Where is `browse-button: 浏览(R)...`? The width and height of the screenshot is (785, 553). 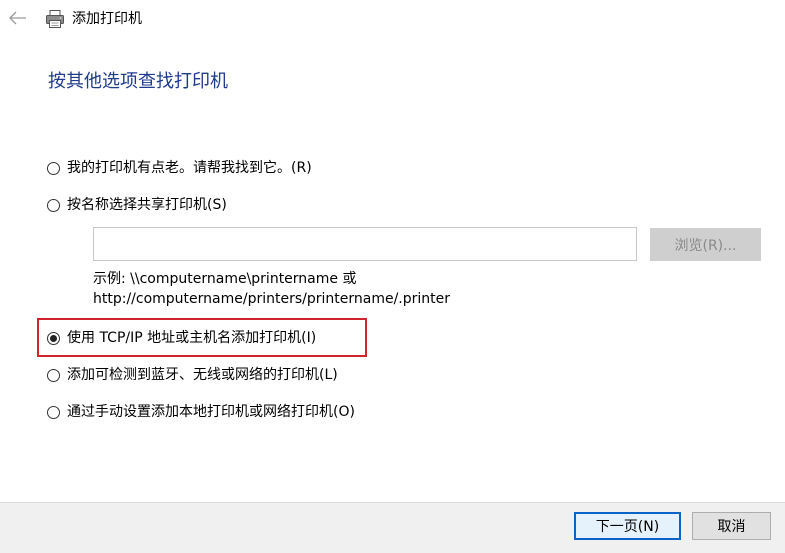
browse-button: 浏览(R)... is located at coordinates (705, 244).